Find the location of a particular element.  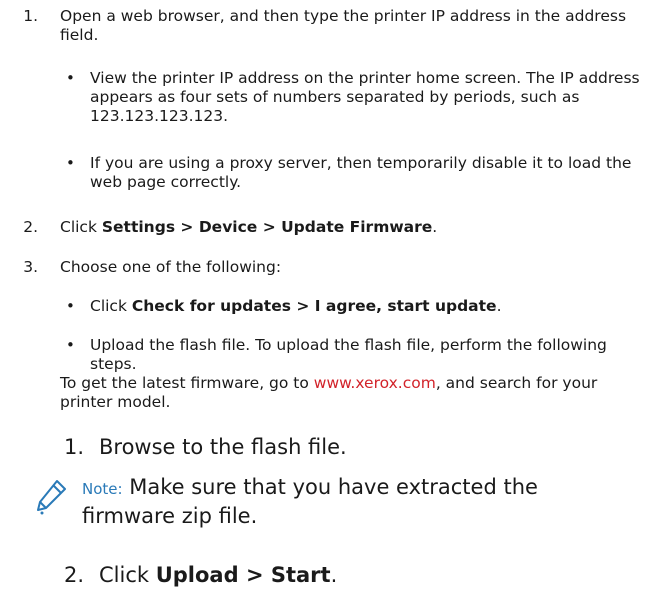

step-3-number: 3. is located at coordinates (30, 267).